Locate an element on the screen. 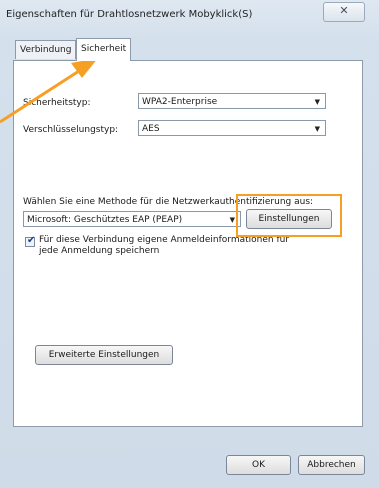 The image size is (379, 488). cancel-button: Abbrechen is located at coordinates (331, 465).